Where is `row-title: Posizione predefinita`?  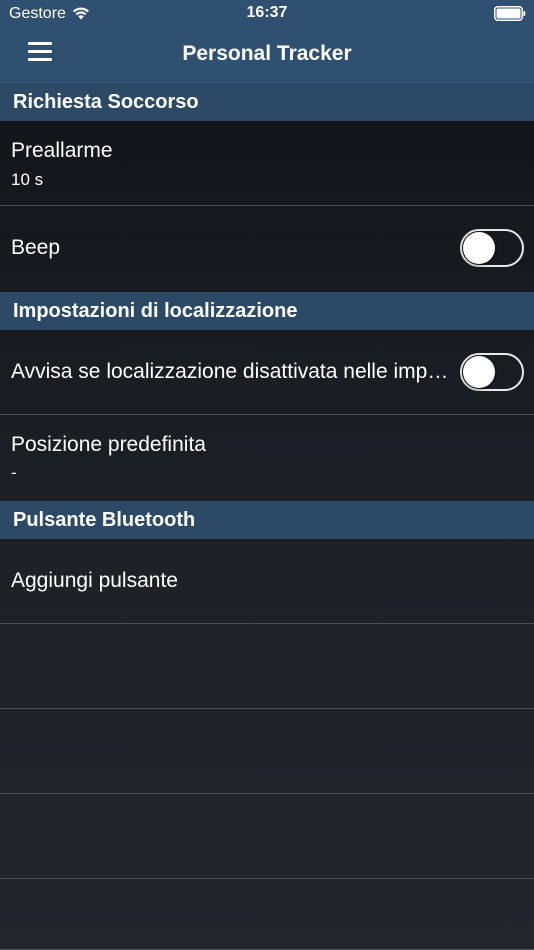 row-title: Posizione predefinita is located at coordinates (108, 444).